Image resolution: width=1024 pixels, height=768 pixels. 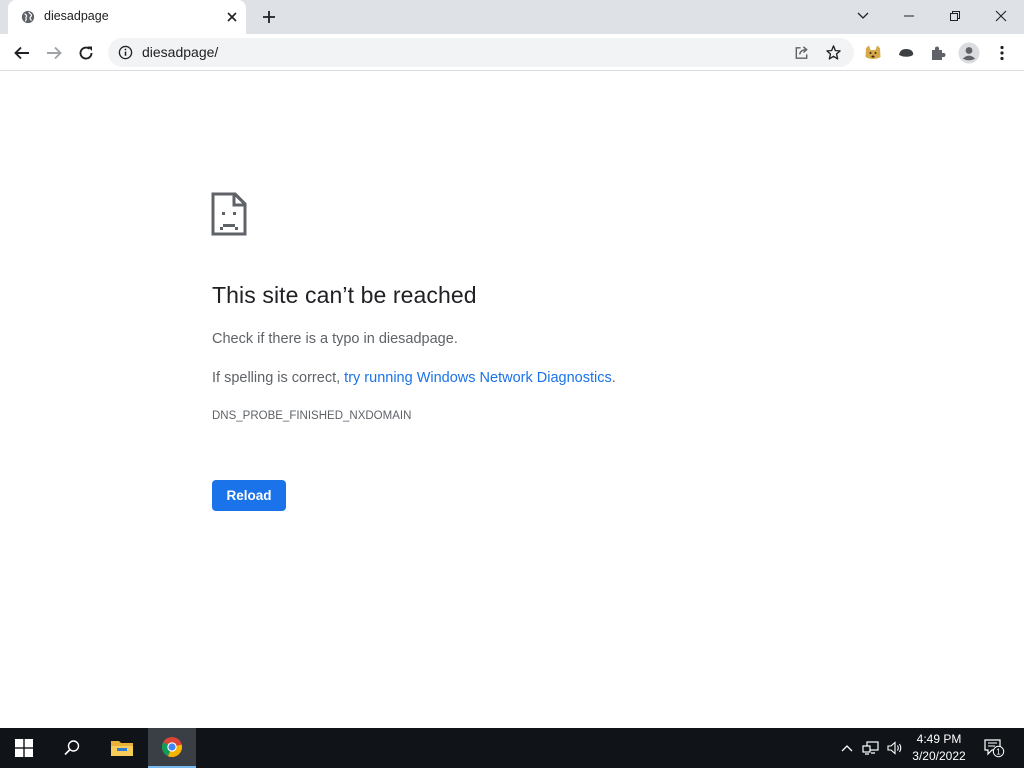 I want to click on volume-icon, so click(x=895, y=748).